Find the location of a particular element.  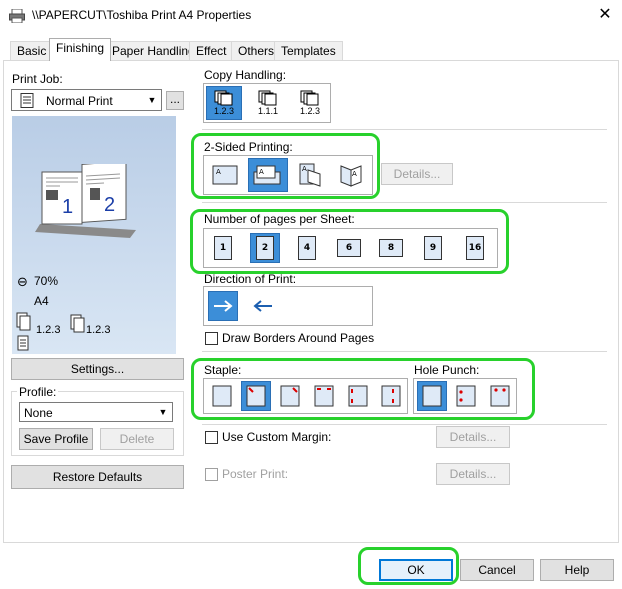

close-button: ✕ is located at coordinates (605, 15).